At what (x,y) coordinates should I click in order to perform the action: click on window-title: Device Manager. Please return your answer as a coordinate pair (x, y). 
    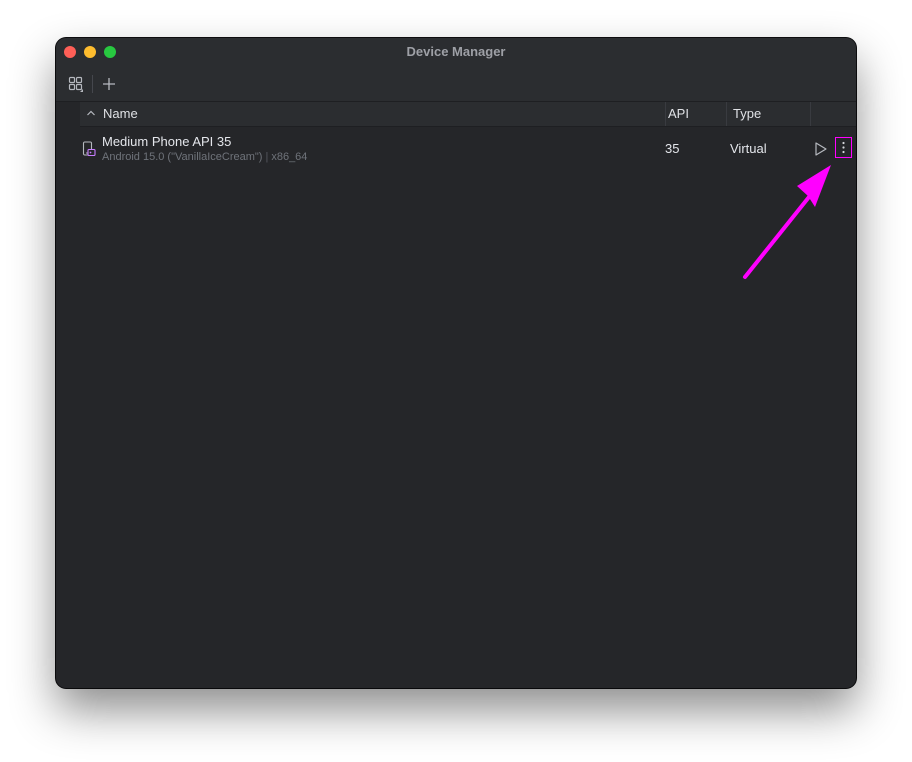
    Looking at the image, I should click on (456, 51).